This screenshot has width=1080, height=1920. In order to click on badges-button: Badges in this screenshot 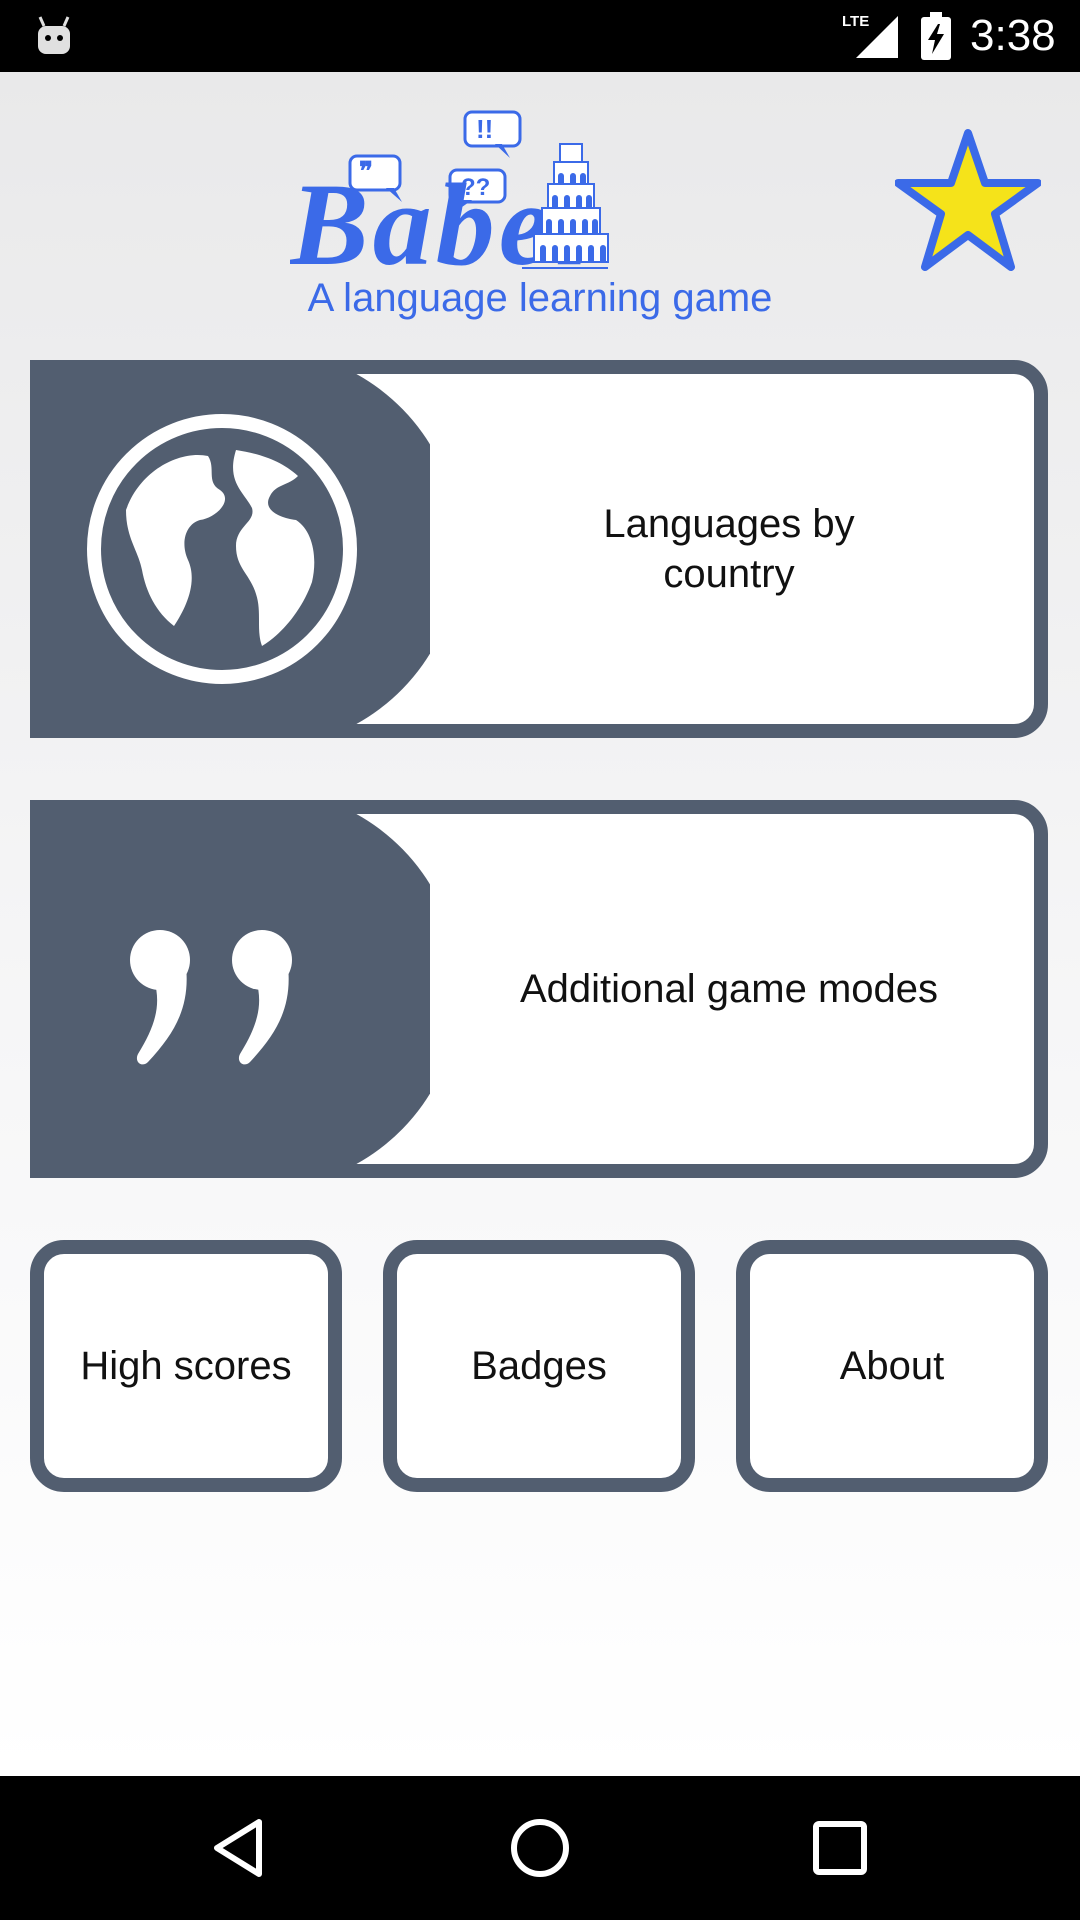, I will do `click(539, 1366)`.